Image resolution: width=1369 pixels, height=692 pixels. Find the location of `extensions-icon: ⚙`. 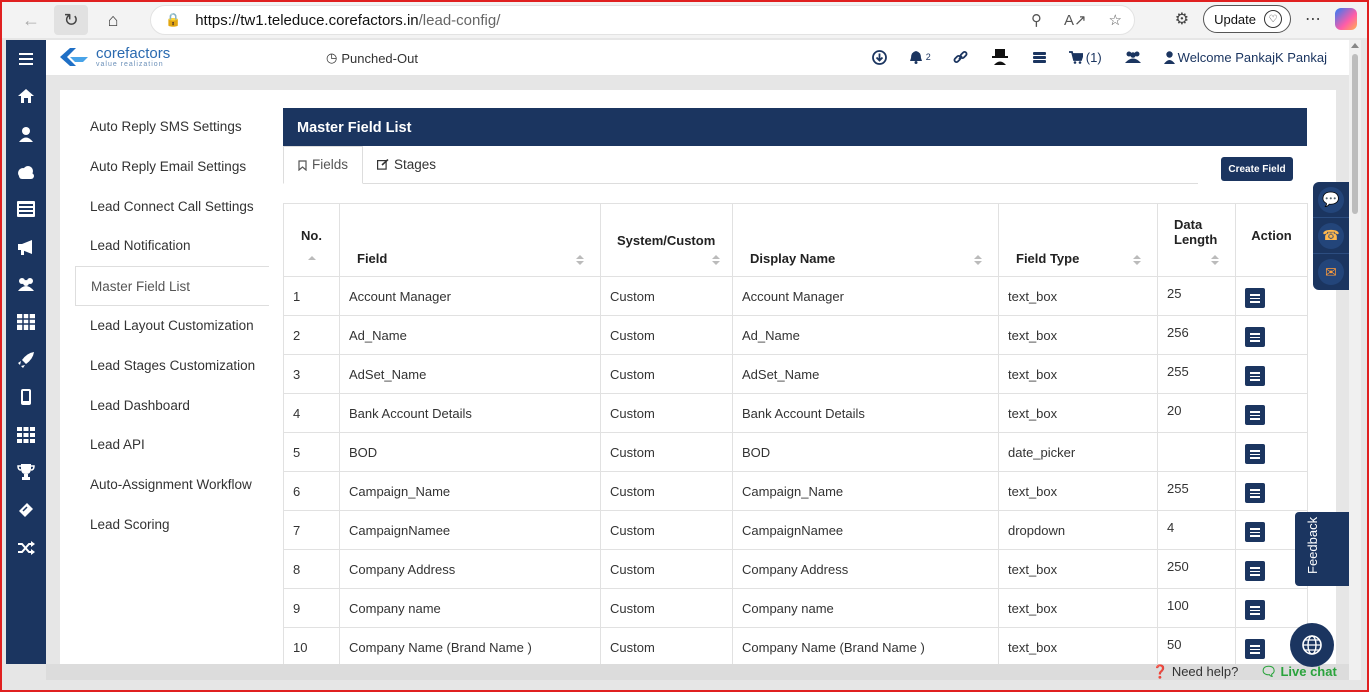

extensions-icon: ⚙ is located at coordinates (1182, 19).